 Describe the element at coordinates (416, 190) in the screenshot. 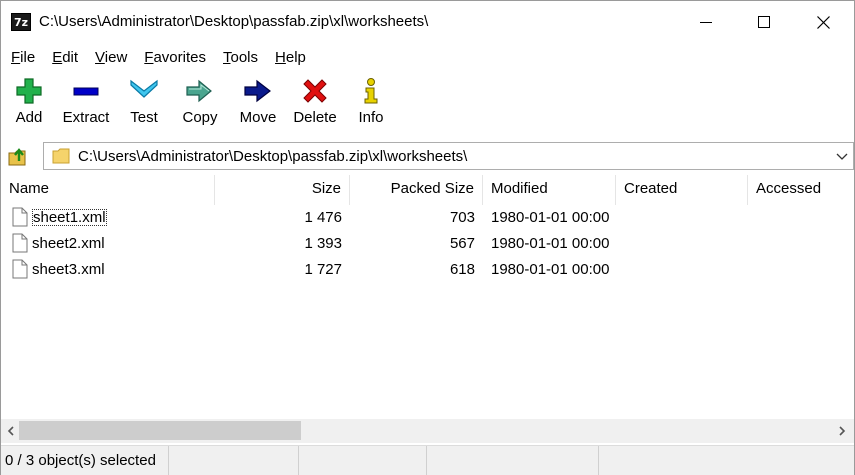

I see `column-header-packed-size: Packed Size` at that location.